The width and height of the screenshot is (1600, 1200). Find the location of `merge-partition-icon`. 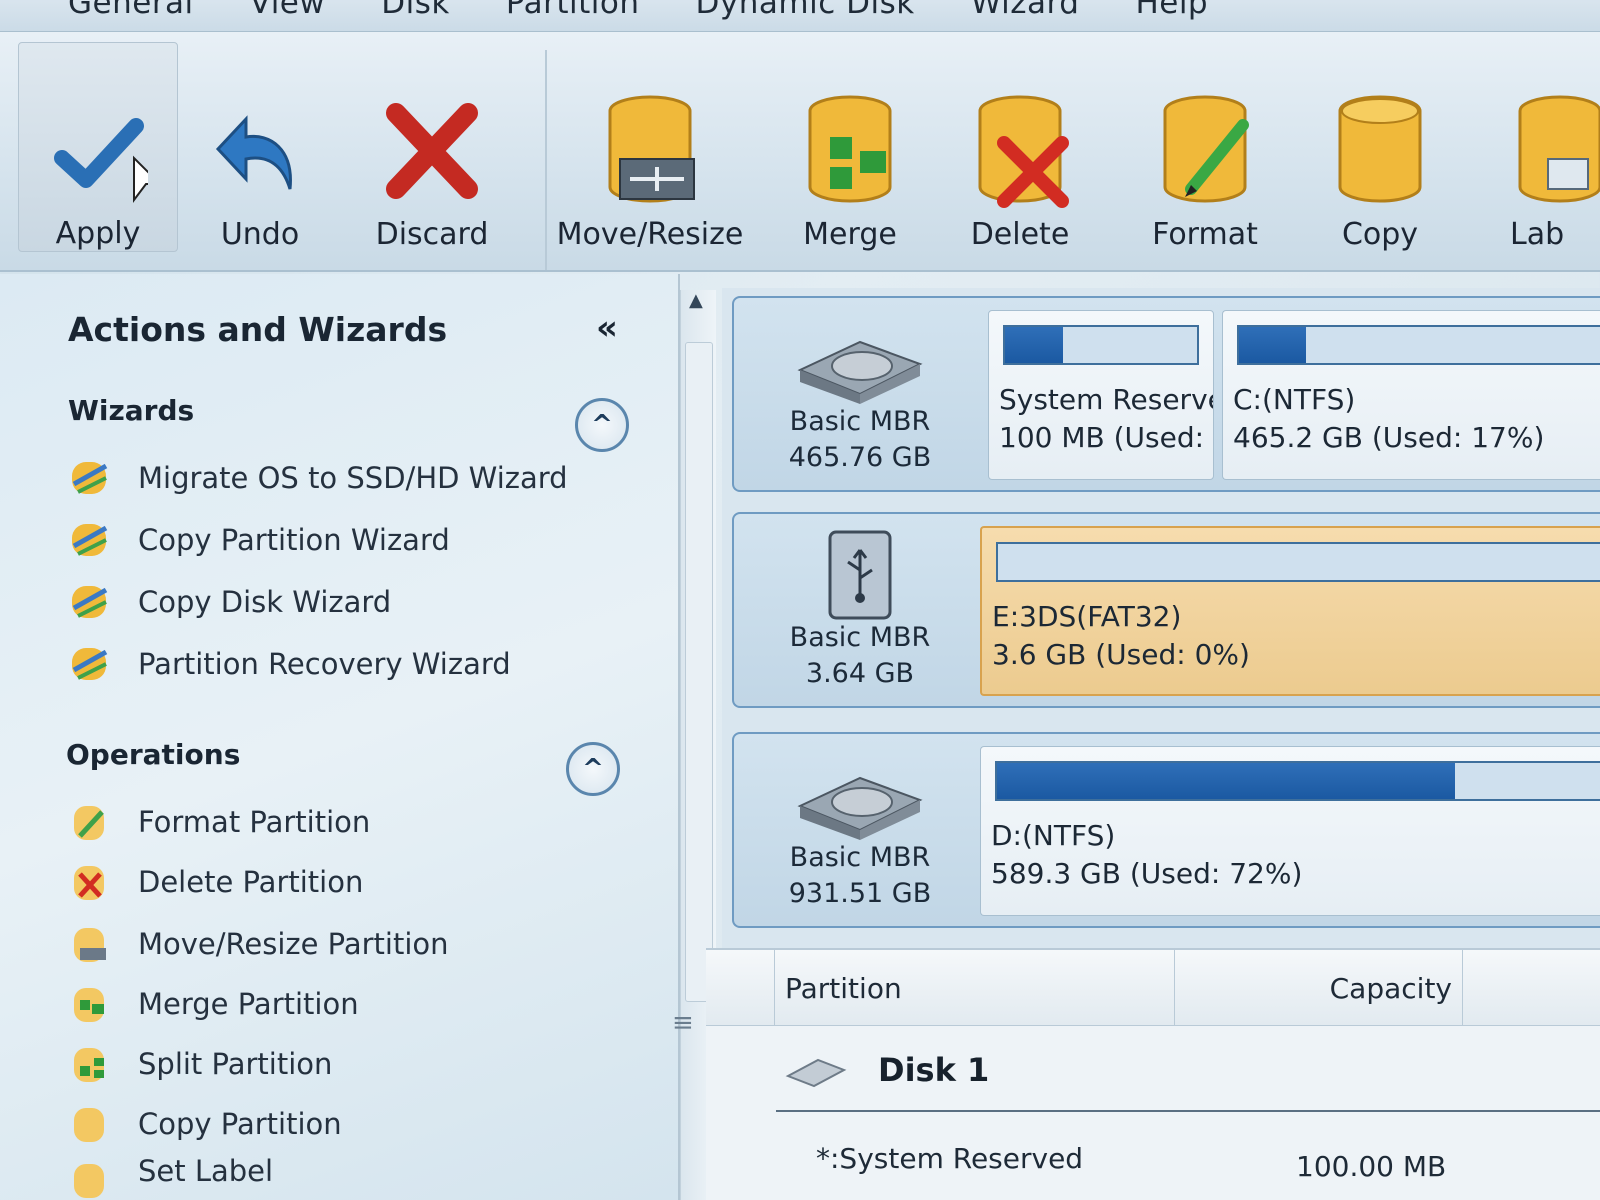

merge-partition-icon is located at coordinates (89, 1005).